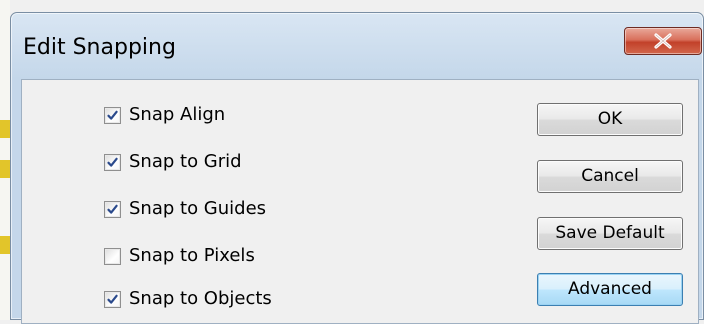 This screenshot has height=324, width=704. What do you see at coordinates (610, 119) in the screenshot?
I see `ok-button: OK` at bounding box center [610, 119].